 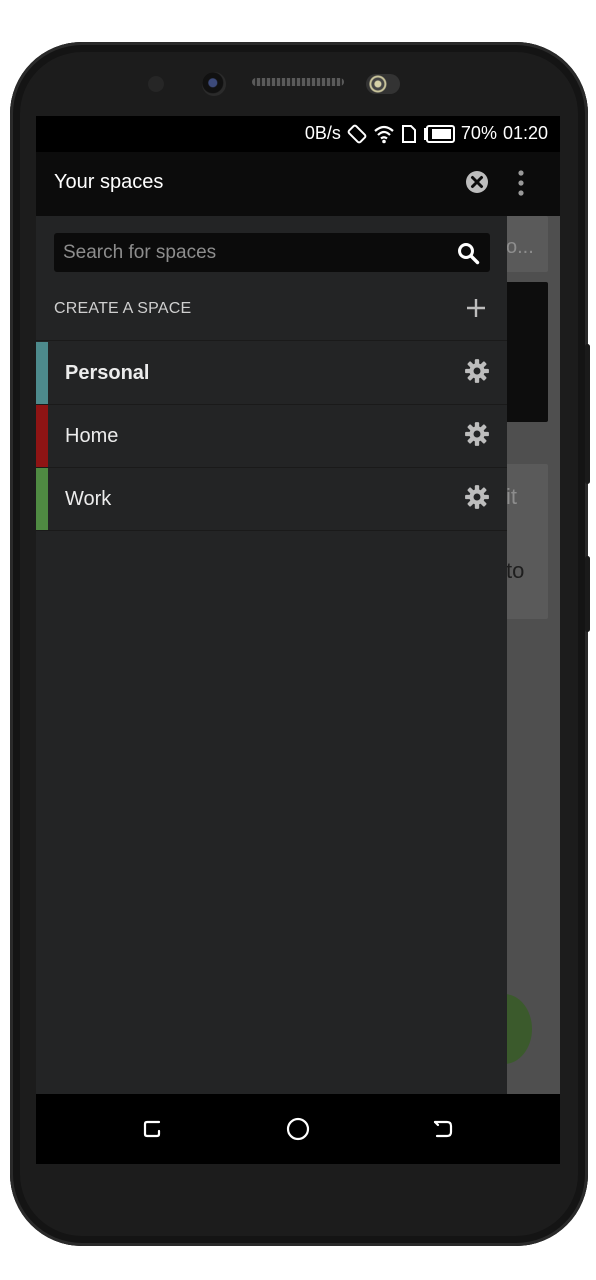 What do you see at coordinates (439, 133) in the screenshot?
I see `battery-icon` at bounding box center [439, 133].